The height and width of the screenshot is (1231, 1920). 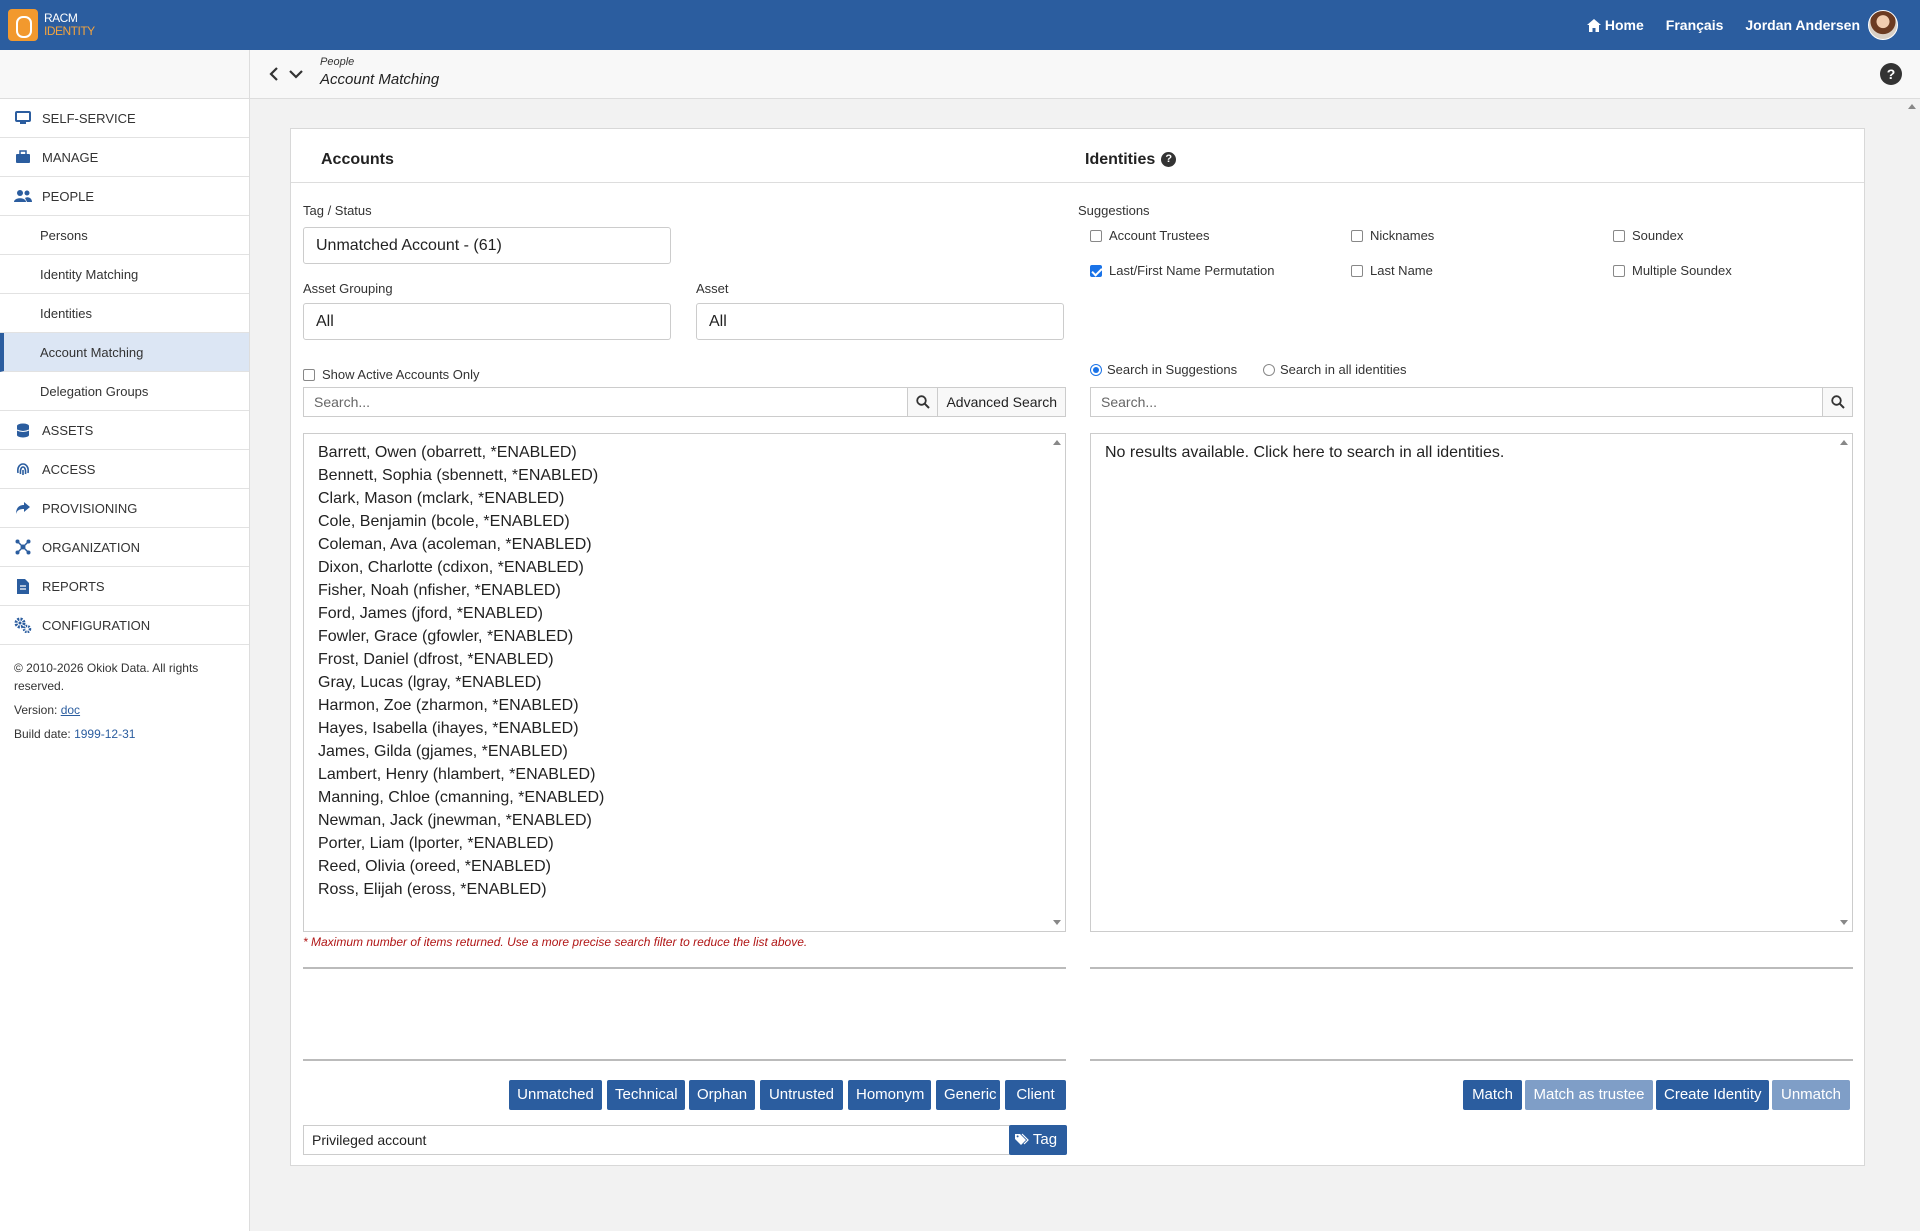 What do you see at coordinates (274, 74) in the screenshot?
I see `back-icon` at bounding box center [274, 74].